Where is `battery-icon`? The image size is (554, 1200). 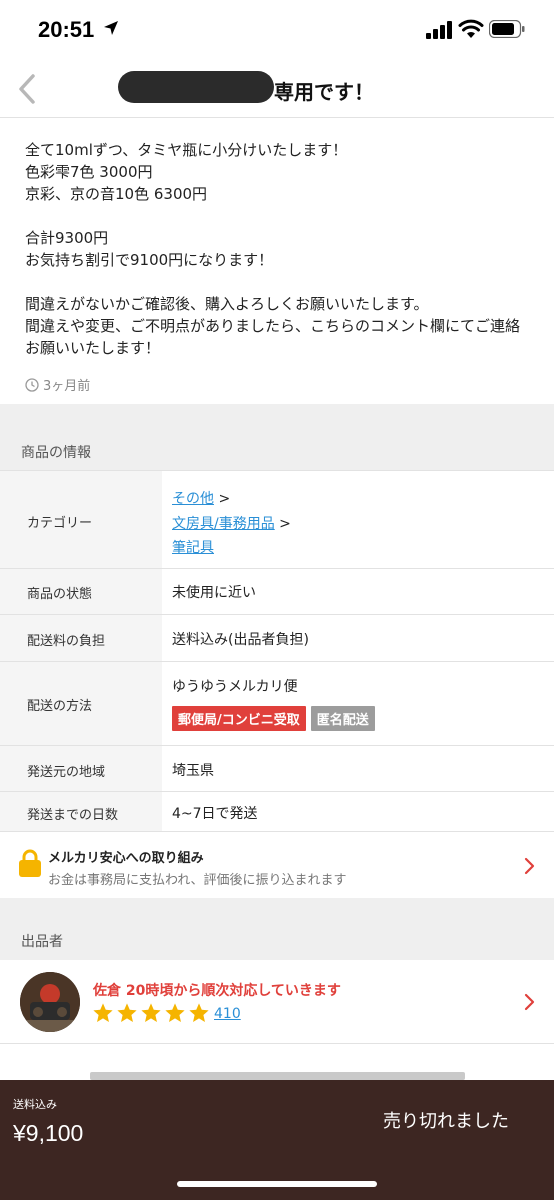
battery-icon is located at coordinates (507, 29).